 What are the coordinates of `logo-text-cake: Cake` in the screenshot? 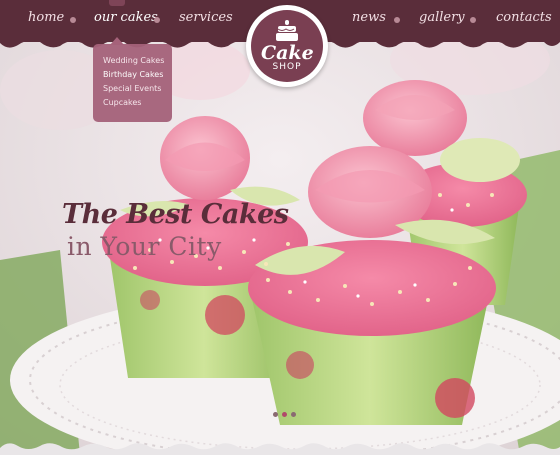 It's located at (287, 53).